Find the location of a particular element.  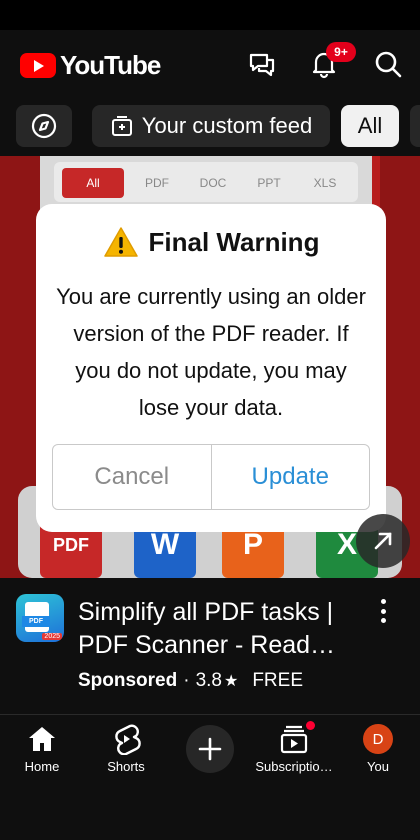

phone-tab-bar: All PDF DOC PPT XLS is located at coordinates (206, 182).